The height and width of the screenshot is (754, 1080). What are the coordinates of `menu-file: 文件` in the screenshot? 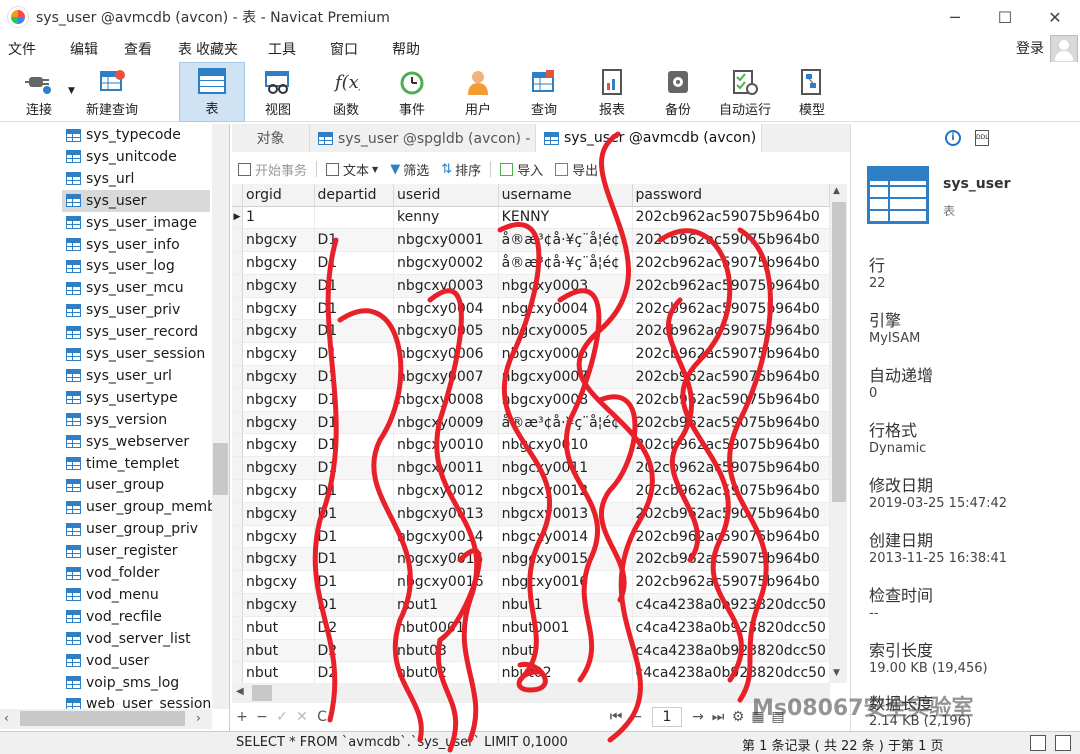 It's located at (22, 49).